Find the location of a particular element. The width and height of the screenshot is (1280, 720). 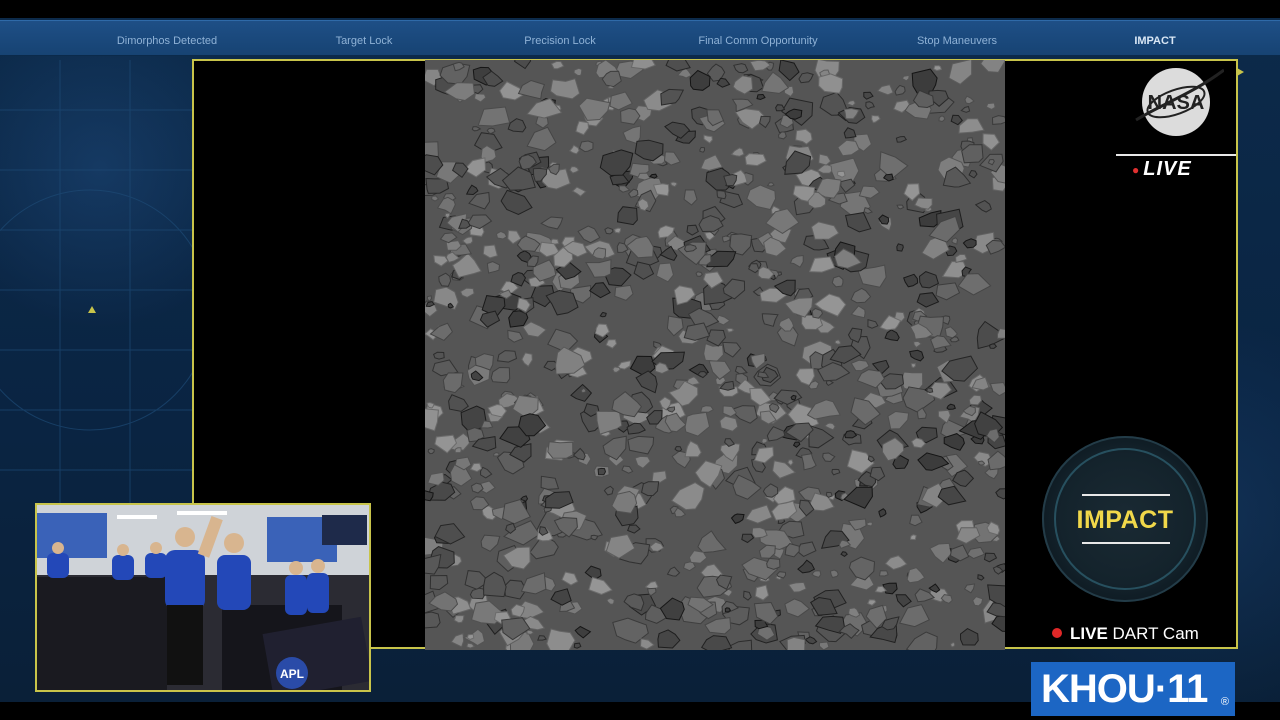

mission-control-inset-video: APL is located at coordinates (203, 597).